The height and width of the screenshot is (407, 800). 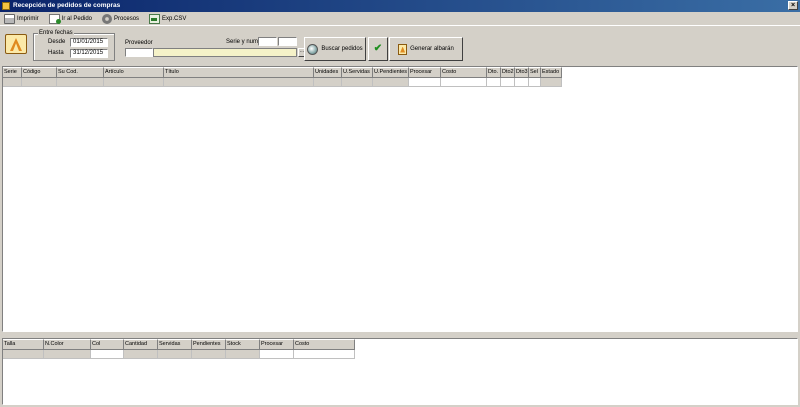 What do you see at coordinates (535, 72) in the screenshot?
I see `col-sel: Sel` at bounding box center [535, 72].